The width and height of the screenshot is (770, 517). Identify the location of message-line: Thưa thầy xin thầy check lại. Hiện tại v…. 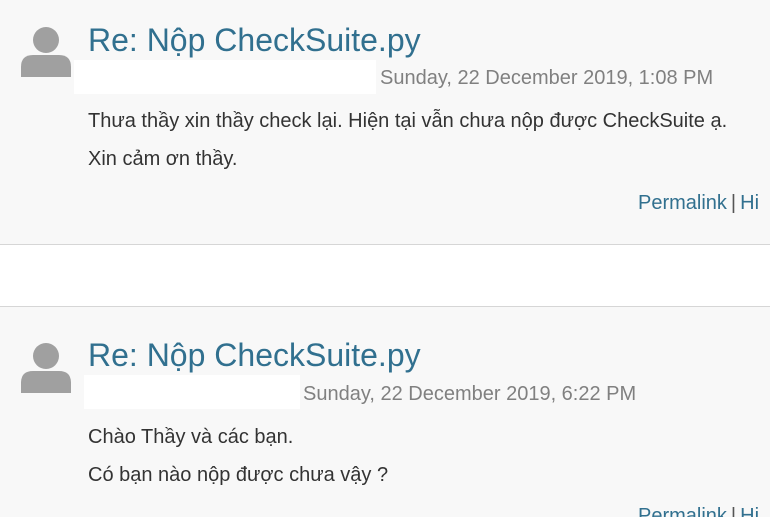
(408, 121).